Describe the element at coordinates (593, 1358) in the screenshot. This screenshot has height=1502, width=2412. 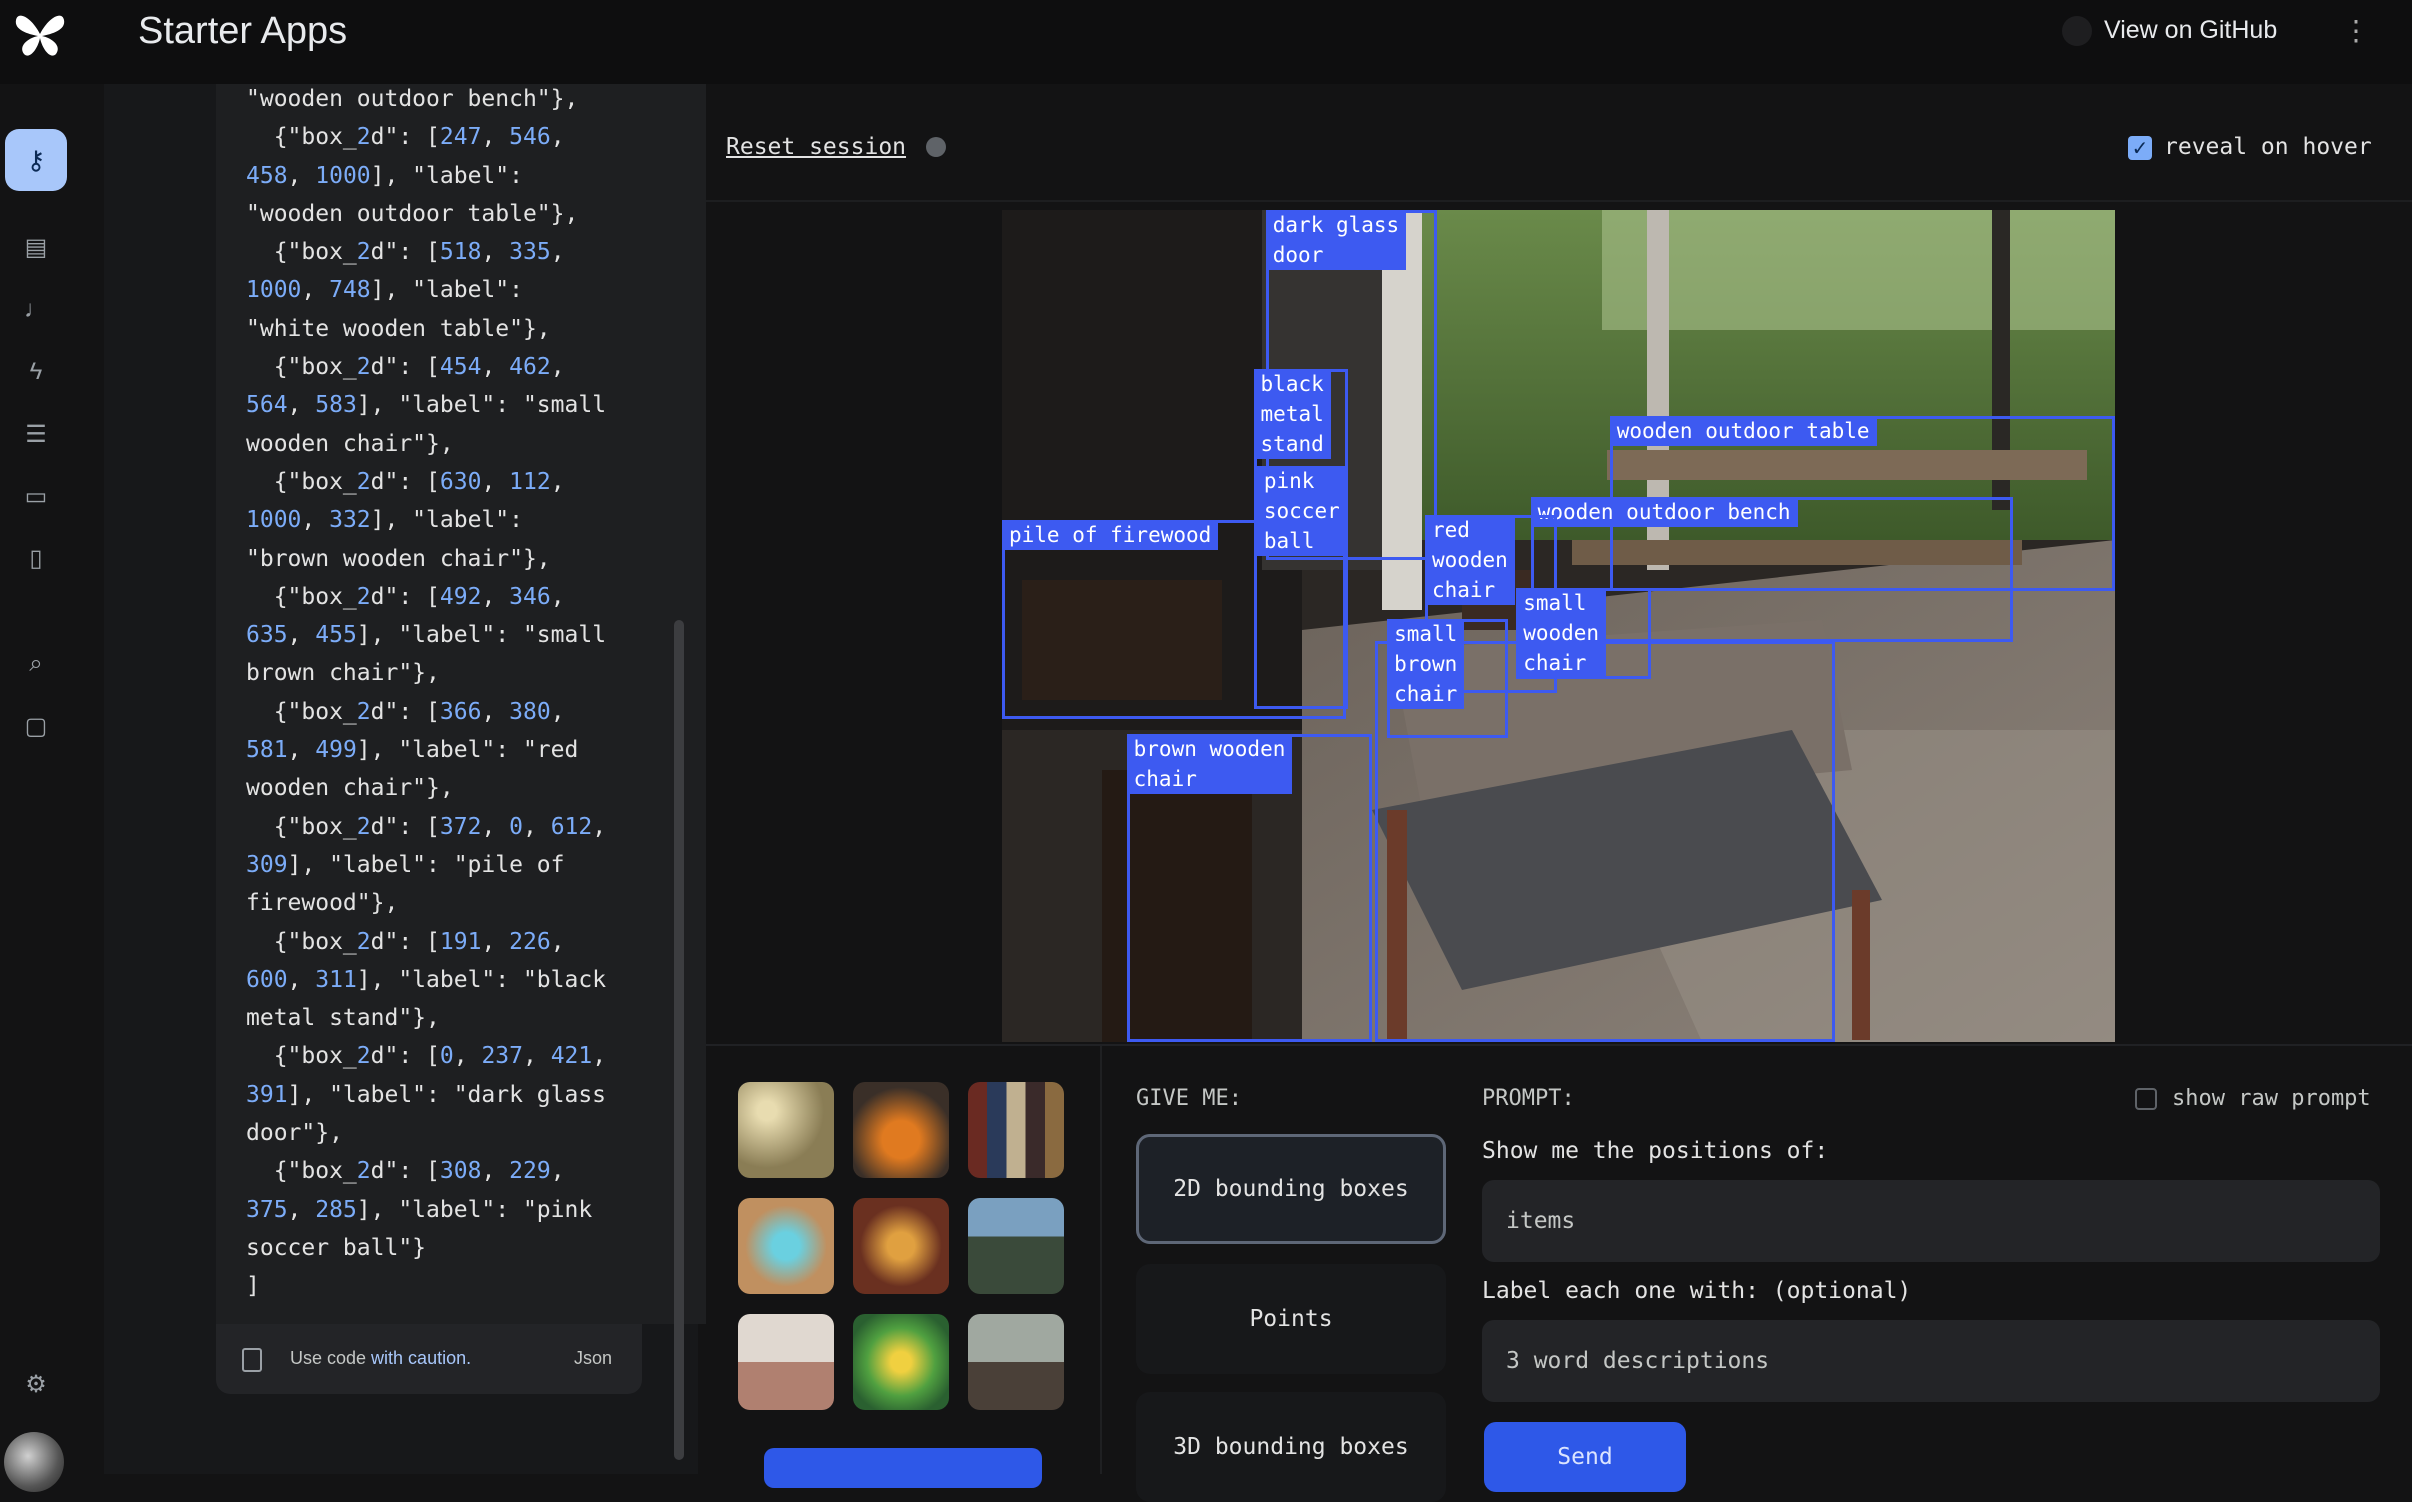
I see `language-label: Json` at that location.